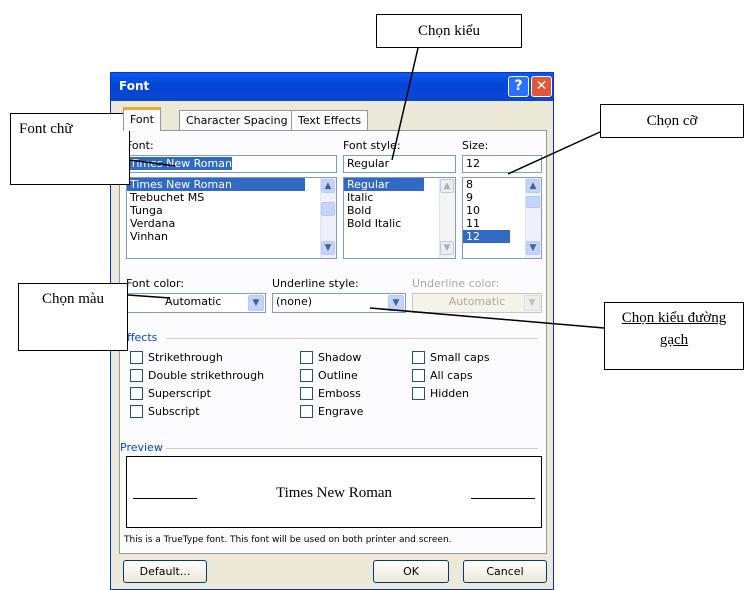 This screenshot has width=749, height=590. Describe the element at coordinates (449, 31) in the screenshot. I see `callout-style: Chọn kiểu` at that location.